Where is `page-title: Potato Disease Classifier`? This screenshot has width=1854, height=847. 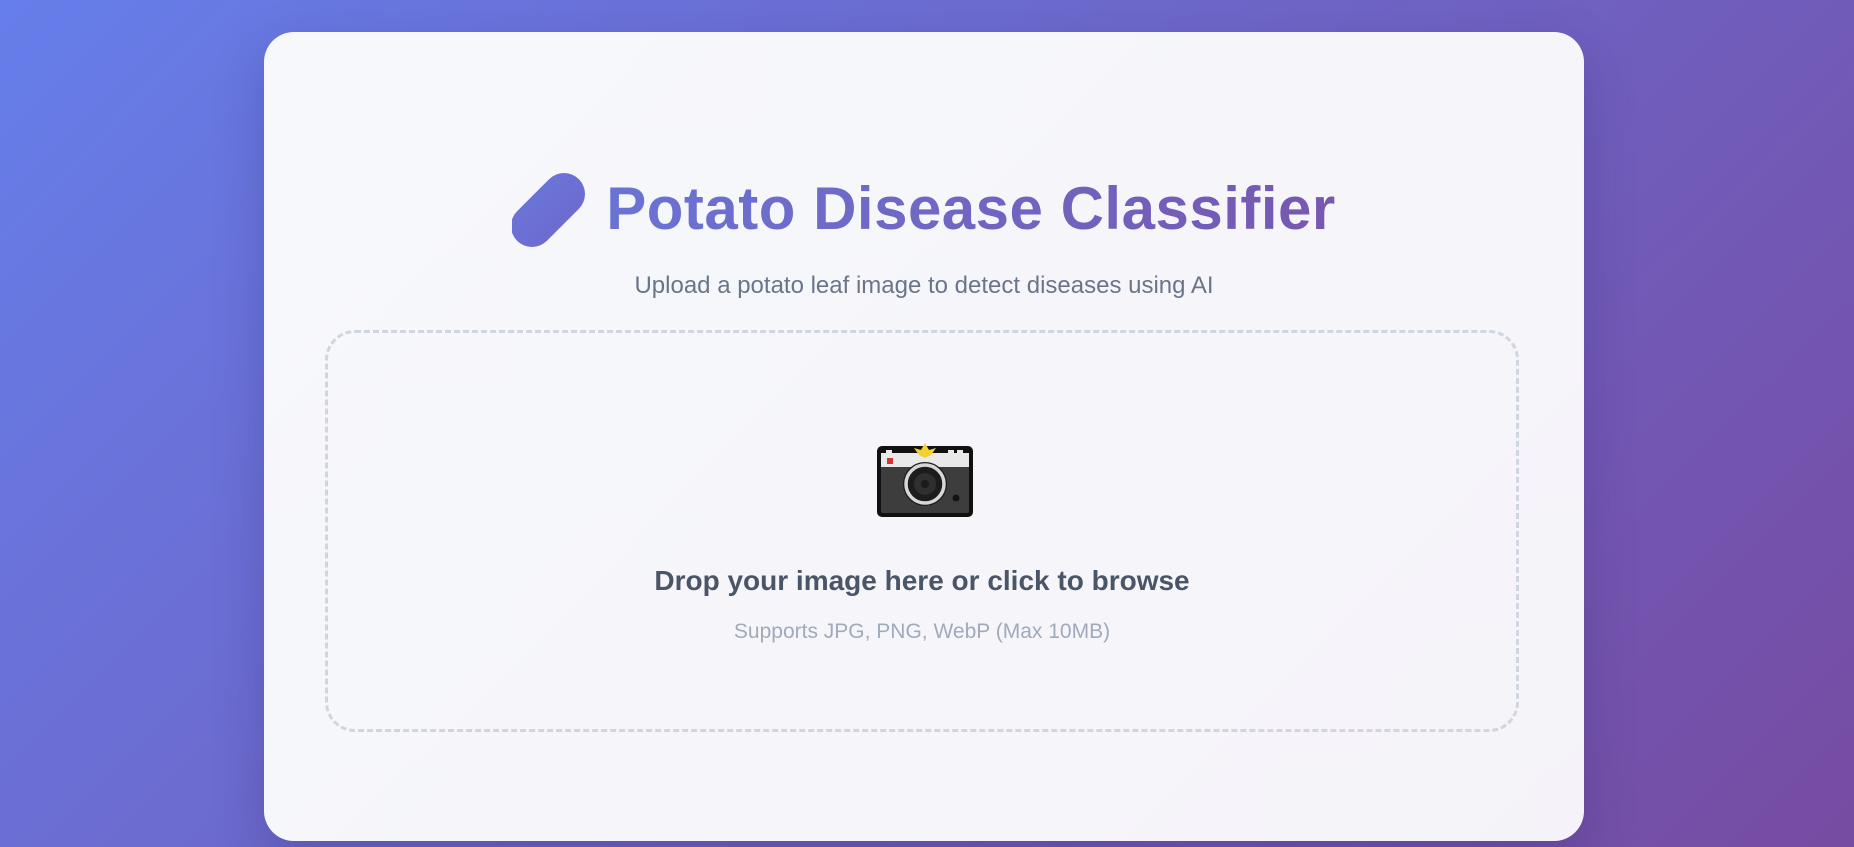
page-title: Potato Disease Classifier is located at coordinates (971, 208).